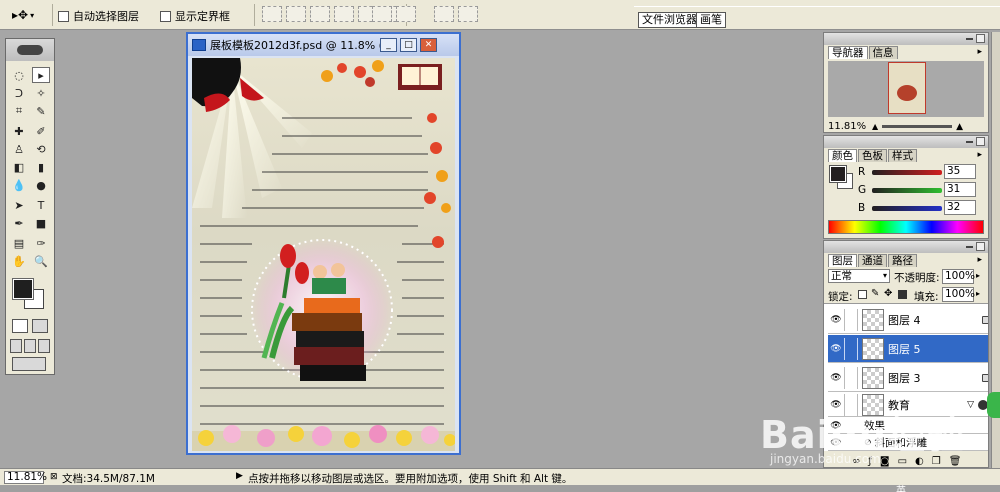 The image size is (1000, 492). I want to click on tab-swatches: 色板, so click(872, 155).